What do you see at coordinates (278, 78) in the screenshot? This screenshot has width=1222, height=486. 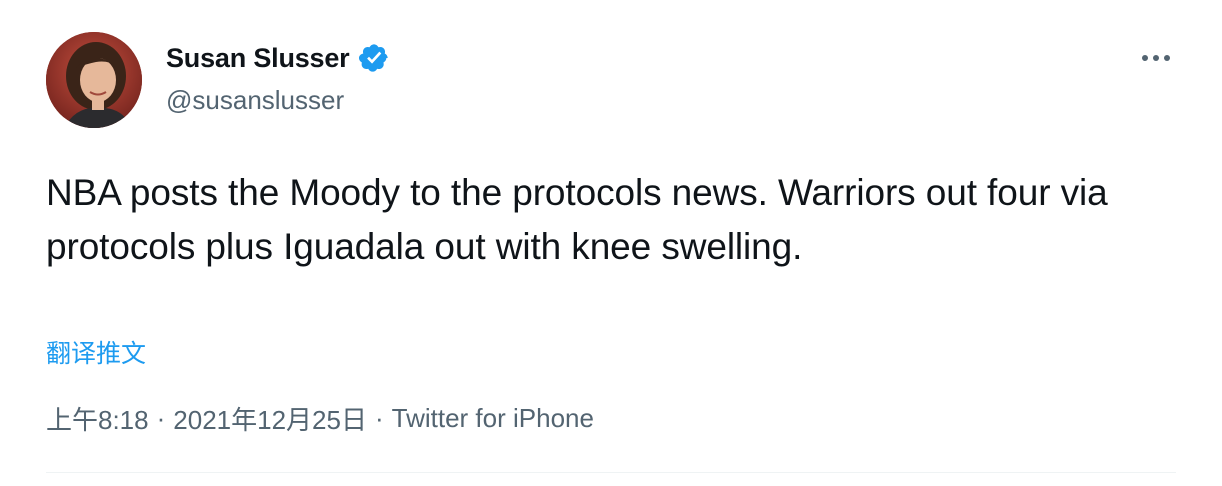 I see `author-block: Susan Slusser @susanslusser` at bounding box center [278, 78].